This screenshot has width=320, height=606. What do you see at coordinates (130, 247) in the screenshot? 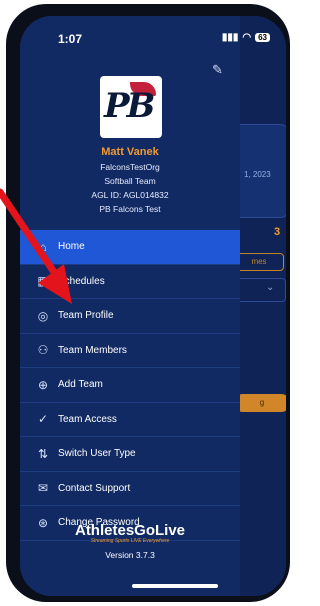
I see `menu-item-home: ⌂ Home` at bounding box center [130, 247].